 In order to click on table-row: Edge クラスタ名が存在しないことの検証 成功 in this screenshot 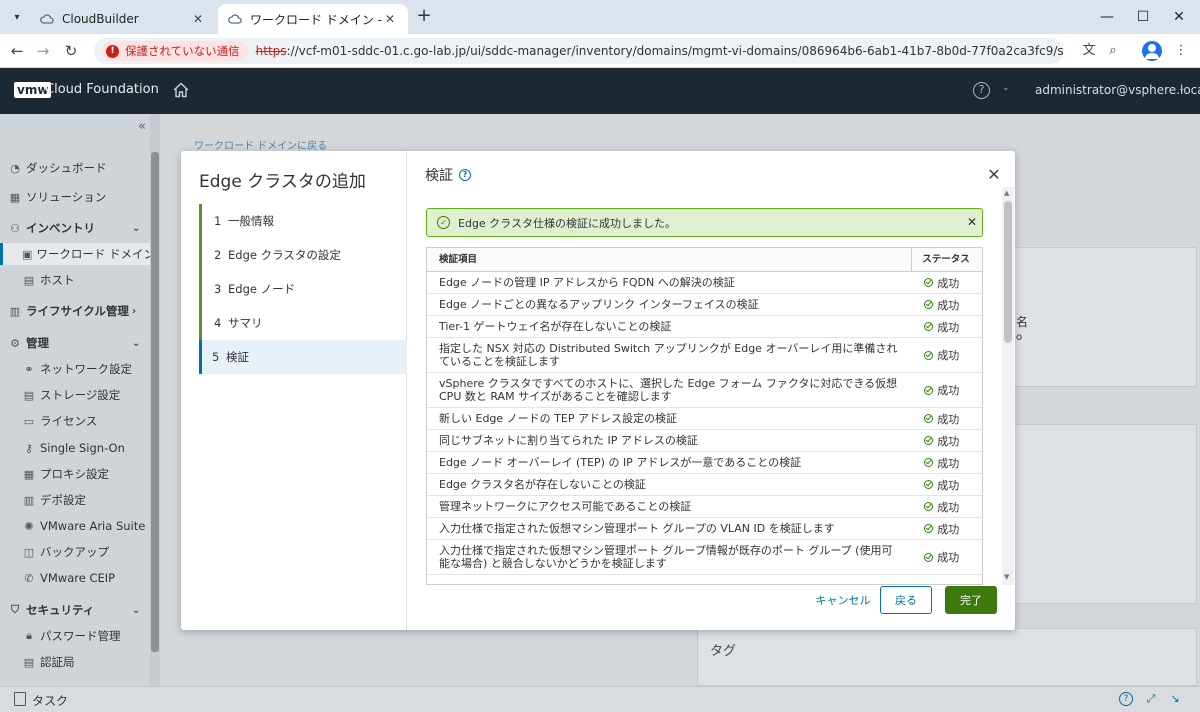, I will do `click(704, 485)`.